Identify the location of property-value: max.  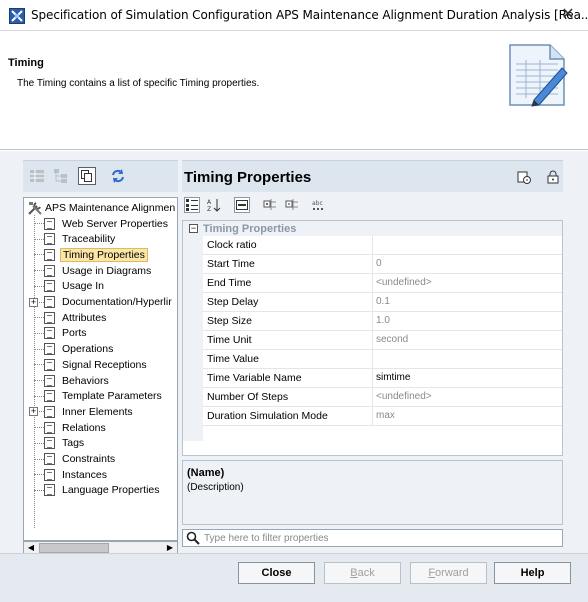
(467, 416).